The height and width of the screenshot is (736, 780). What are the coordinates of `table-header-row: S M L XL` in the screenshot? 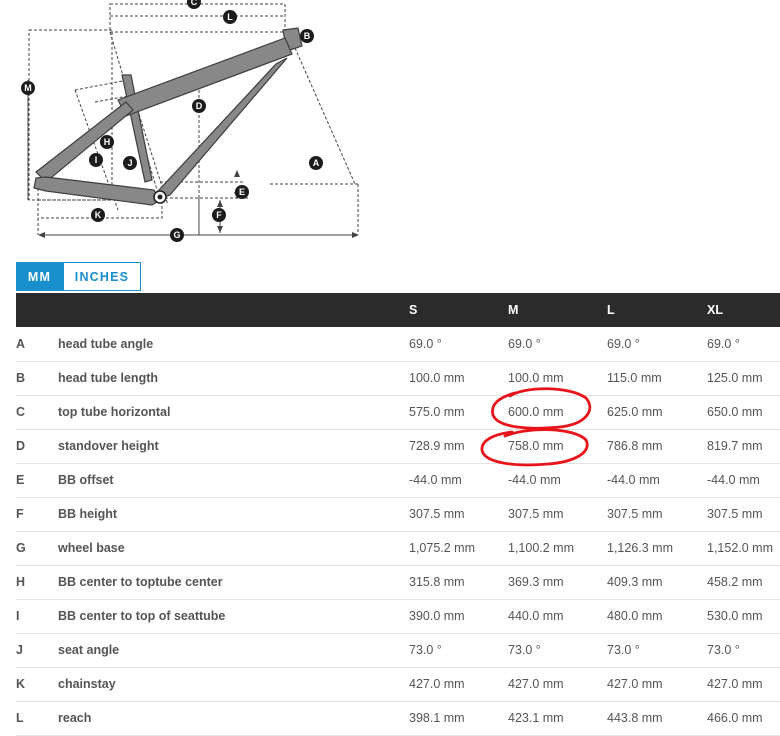 It's located at (398, 310).